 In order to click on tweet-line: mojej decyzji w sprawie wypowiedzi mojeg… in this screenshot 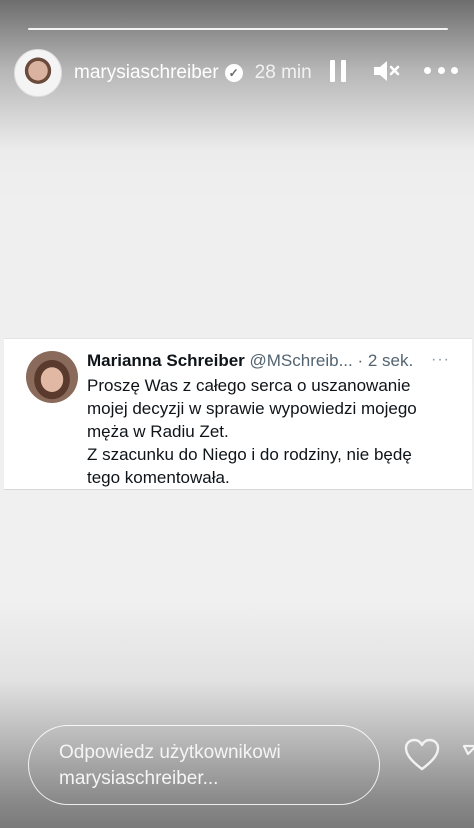, I will do `click(252, 408)`.